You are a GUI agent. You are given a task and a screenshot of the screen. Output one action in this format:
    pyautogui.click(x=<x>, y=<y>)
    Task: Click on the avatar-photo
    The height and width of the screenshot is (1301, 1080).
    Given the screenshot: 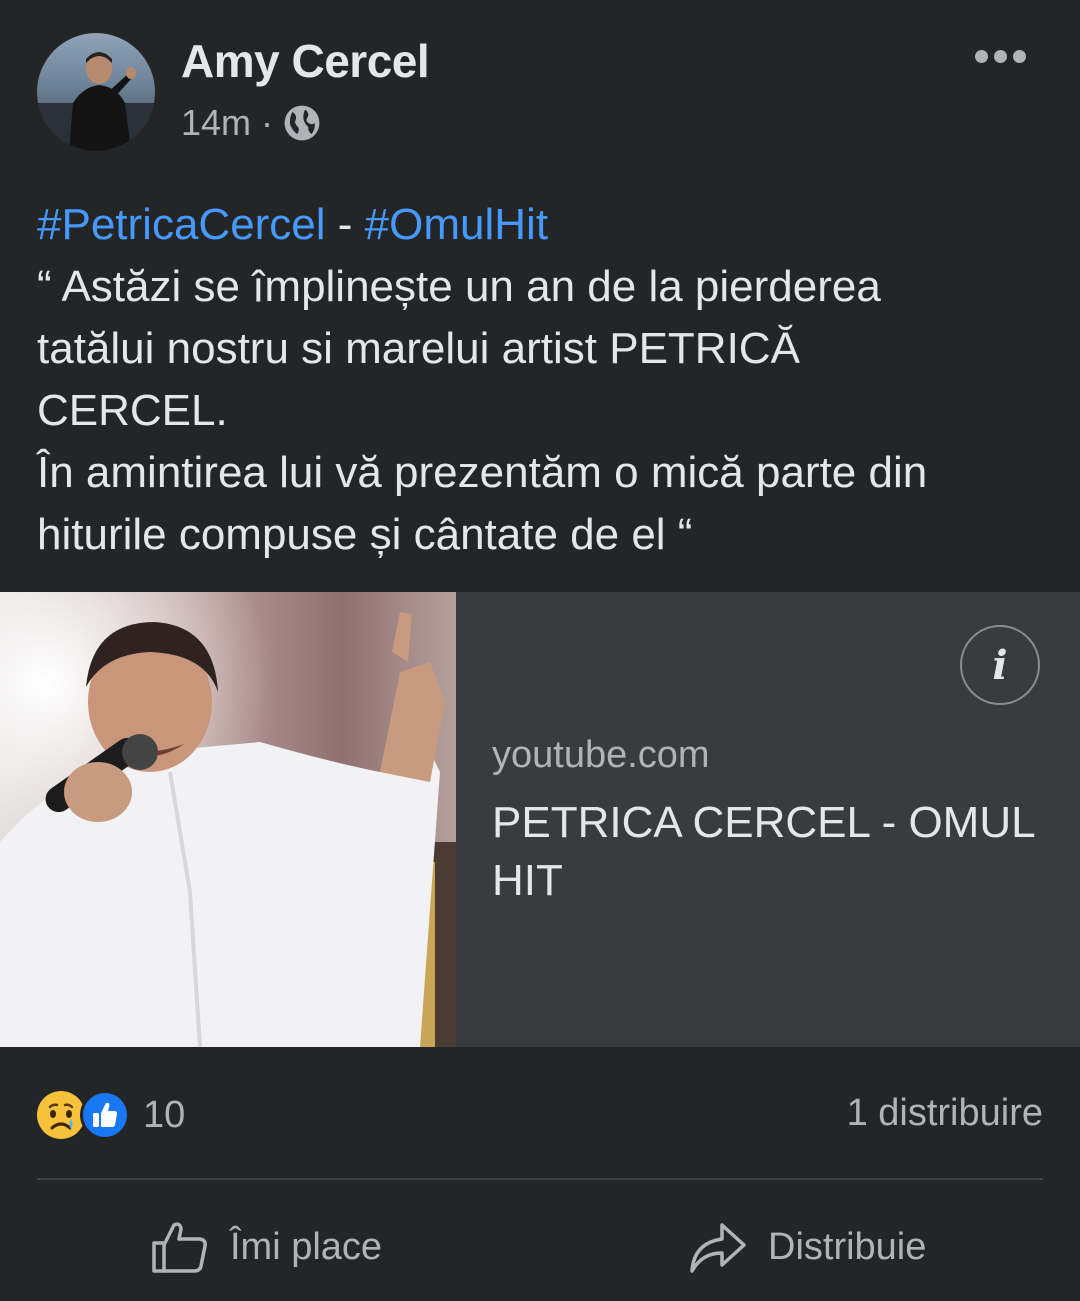 What is the action you would take?
    pyautogui.click(x=96, y=101)
    